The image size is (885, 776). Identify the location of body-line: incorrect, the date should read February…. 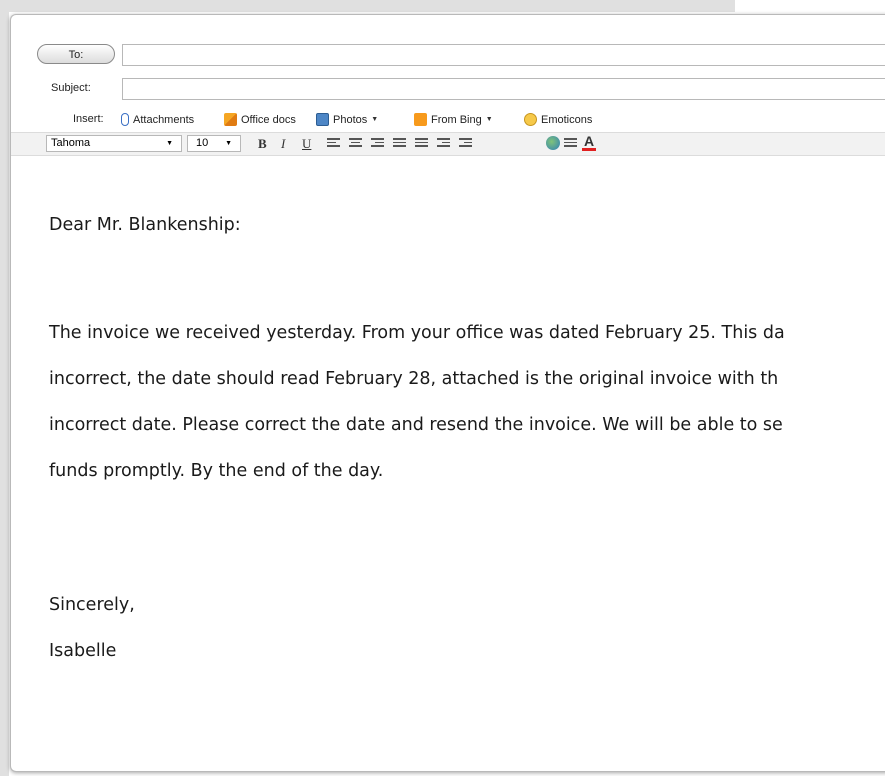
(414, 379).